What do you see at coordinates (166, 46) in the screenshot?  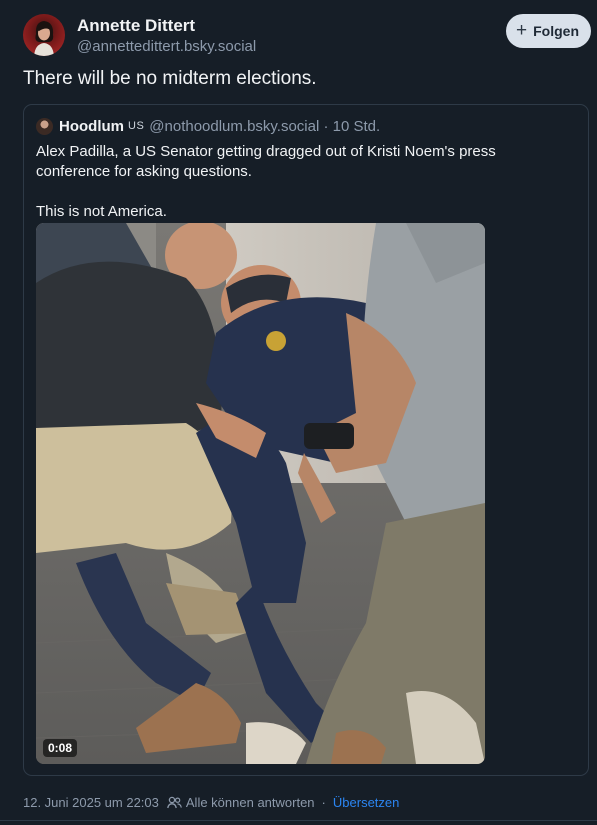 I see `author-handle: @annettedittert.bsky.social` at bounding box center [166, 46].